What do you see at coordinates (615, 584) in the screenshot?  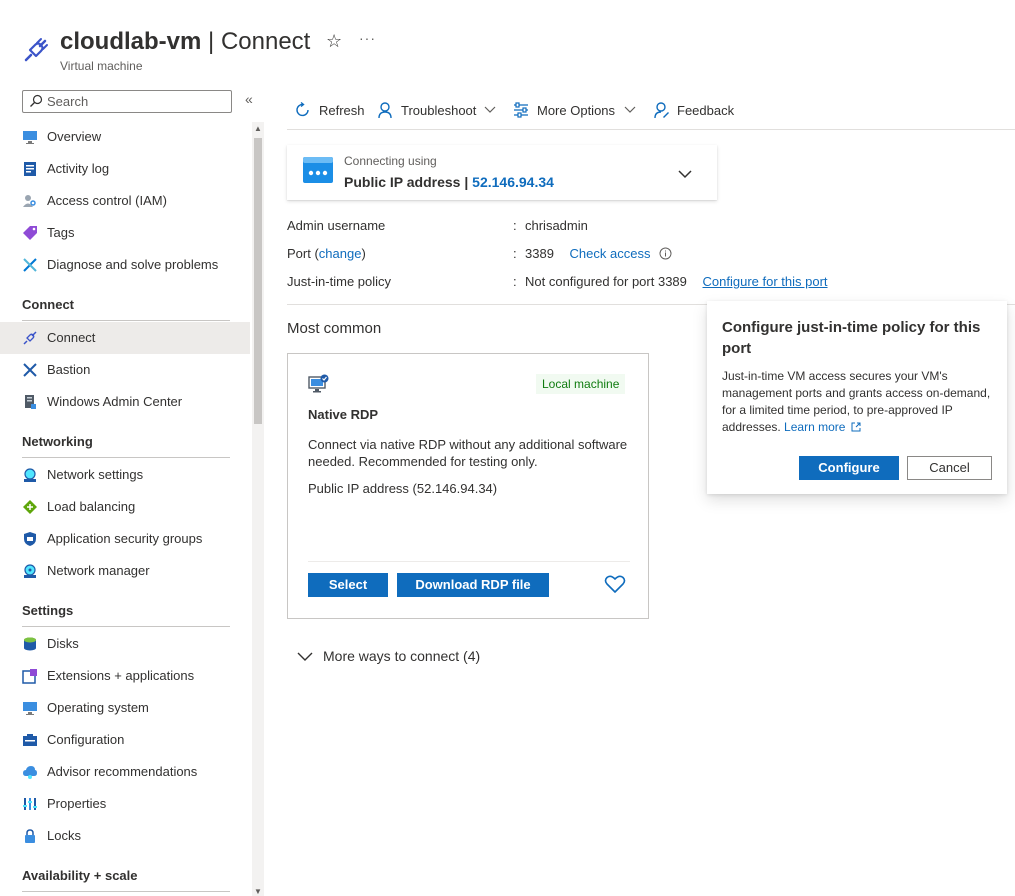 I see `favorite-heart-icon` at bounding box center [615, 584].